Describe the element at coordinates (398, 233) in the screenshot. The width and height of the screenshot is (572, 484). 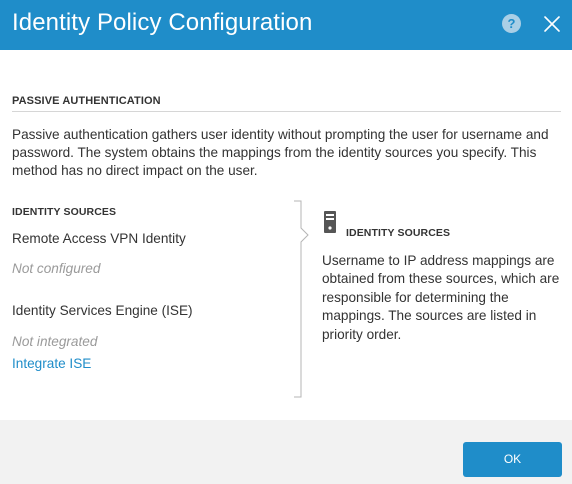
I see `info-panel-heading: IDENTITY SOURCES` at that location.